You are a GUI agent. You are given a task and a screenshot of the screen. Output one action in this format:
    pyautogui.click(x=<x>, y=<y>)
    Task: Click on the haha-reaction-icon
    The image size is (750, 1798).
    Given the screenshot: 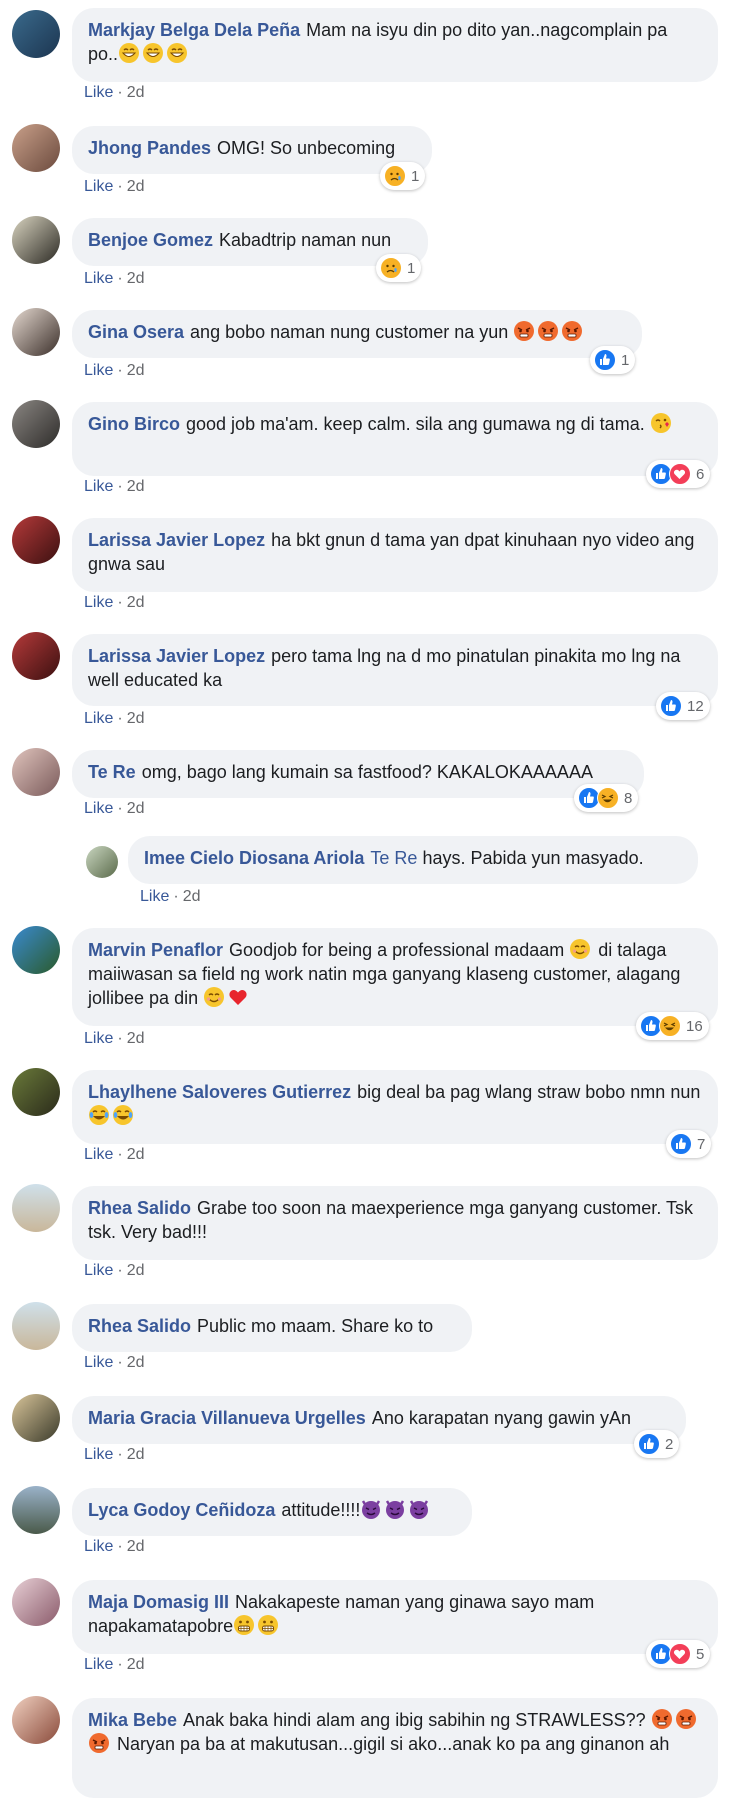 What is the action you would take?
    pyautogui.click(x=670, y=1026)
    